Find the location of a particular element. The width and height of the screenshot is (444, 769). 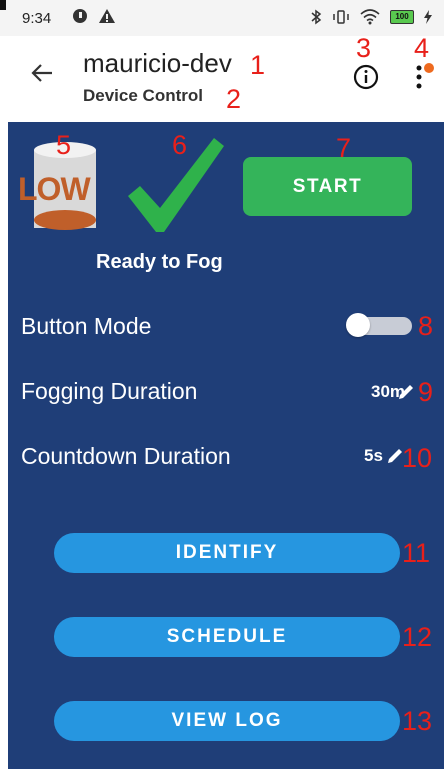

edit-pencil-icon is located at coordinates (406, 392).